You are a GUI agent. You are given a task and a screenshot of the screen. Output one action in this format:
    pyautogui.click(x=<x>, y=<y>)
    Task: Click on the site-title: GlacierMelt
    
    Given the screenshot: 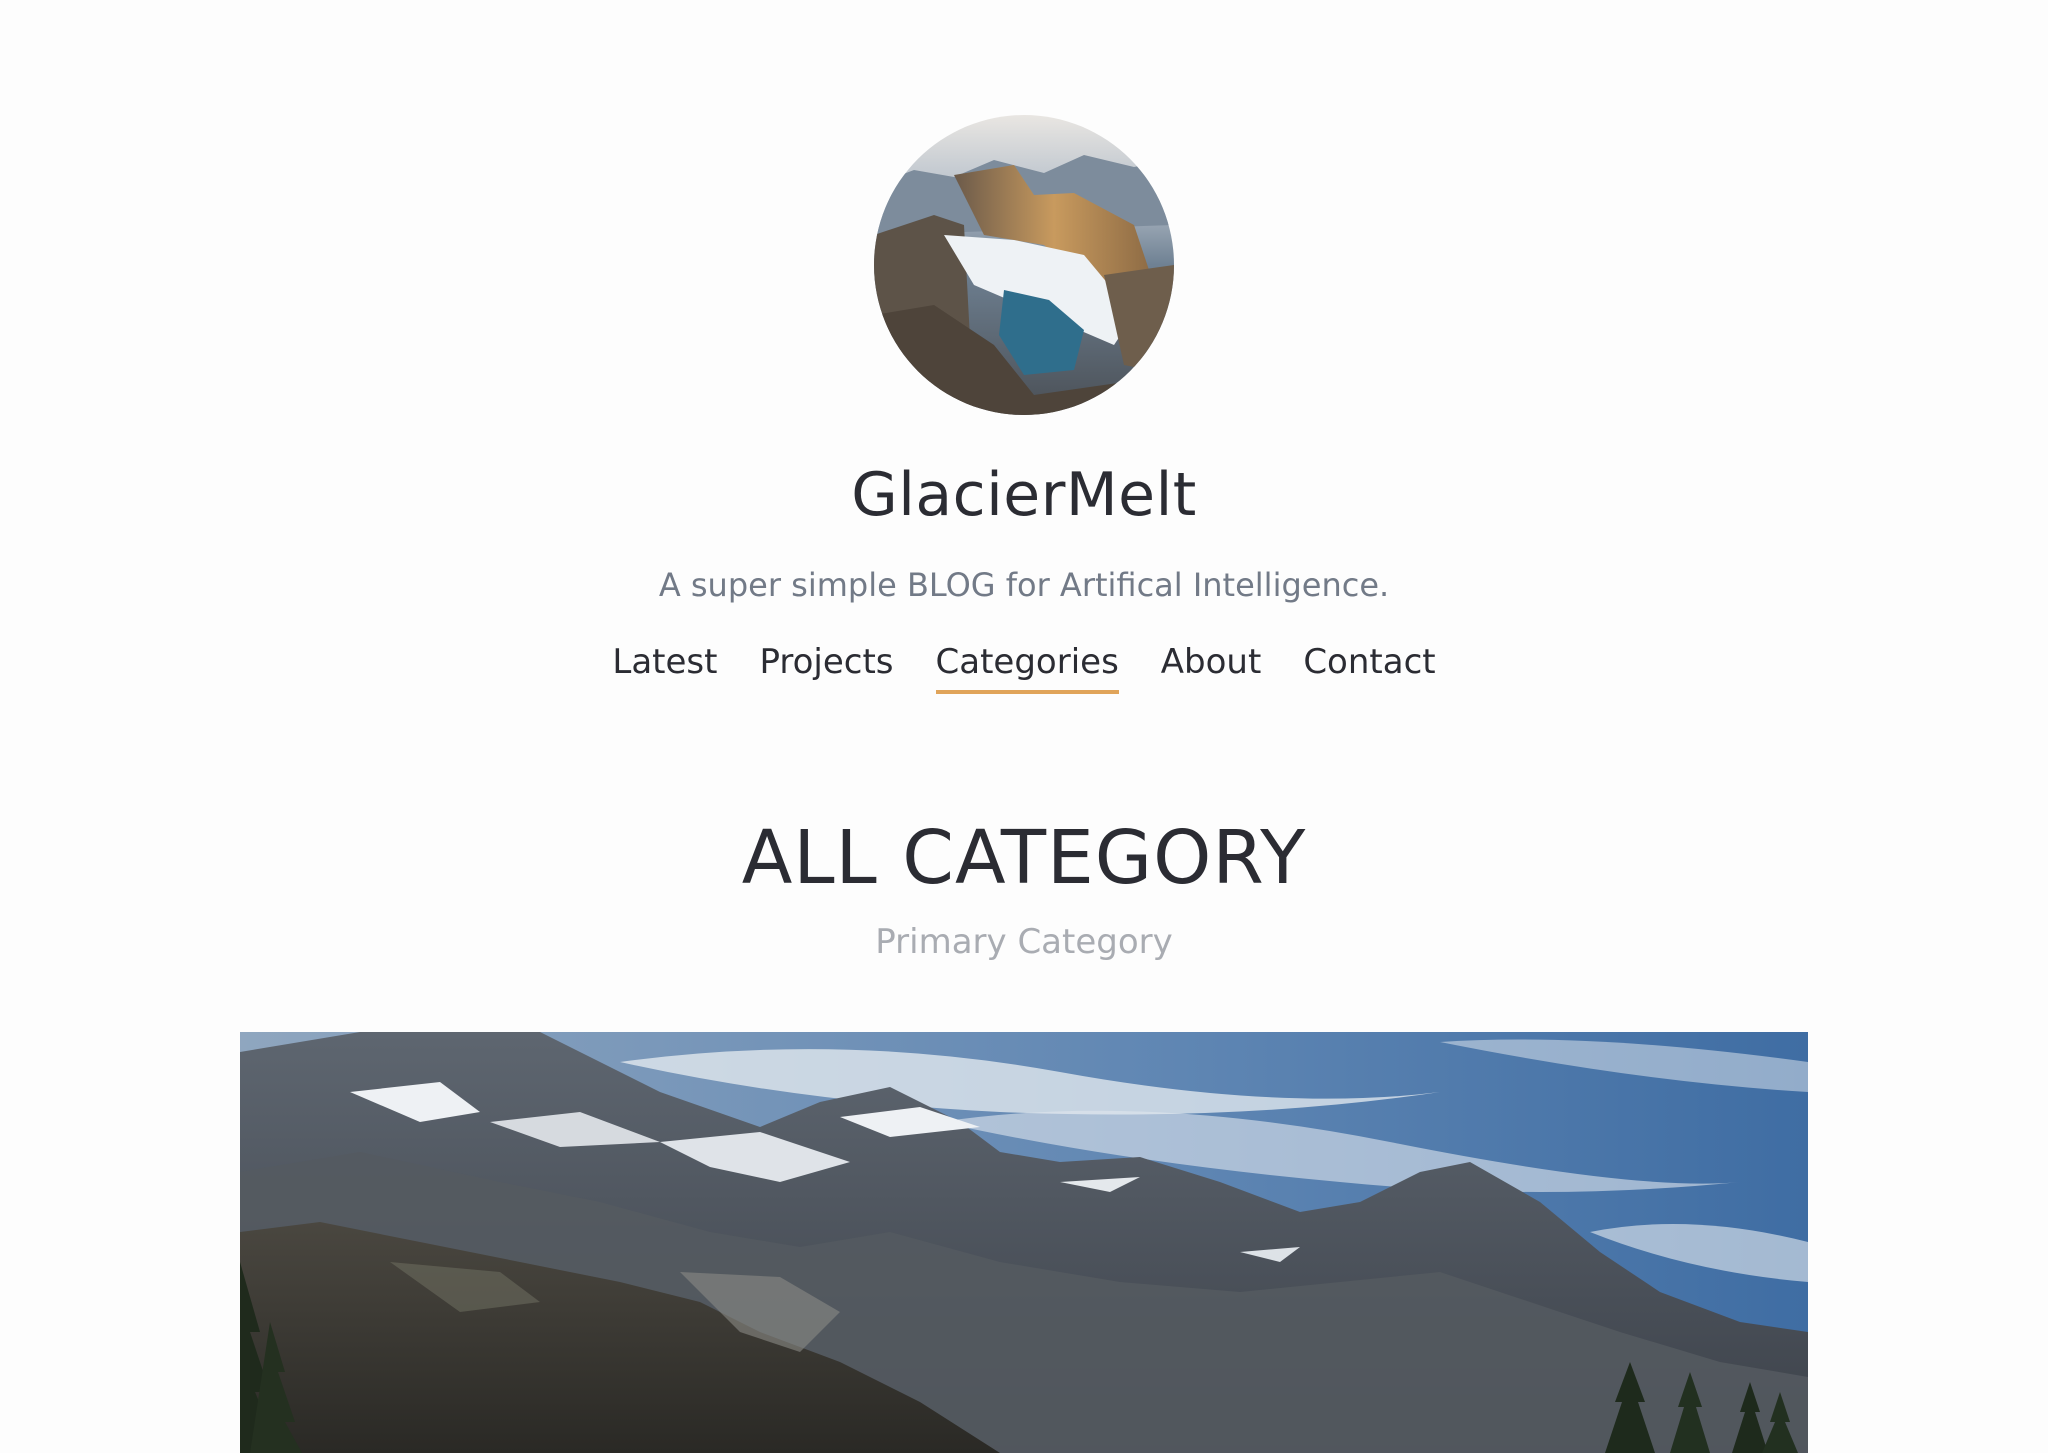 What is the action you would take?
    pyautogui.click(x=1024, y=495)
    